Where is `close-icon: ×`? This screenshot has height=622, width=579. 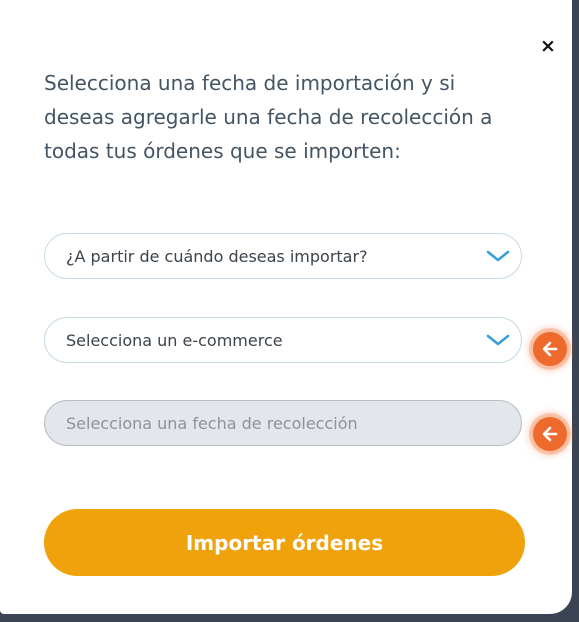 close-icon: × is located at coordinates (548, 46).